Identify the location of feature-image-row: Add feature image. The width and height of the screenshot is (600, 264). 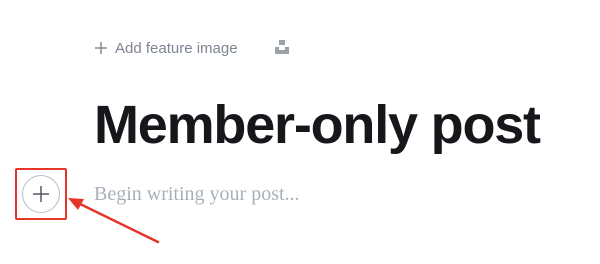
(166, 48).